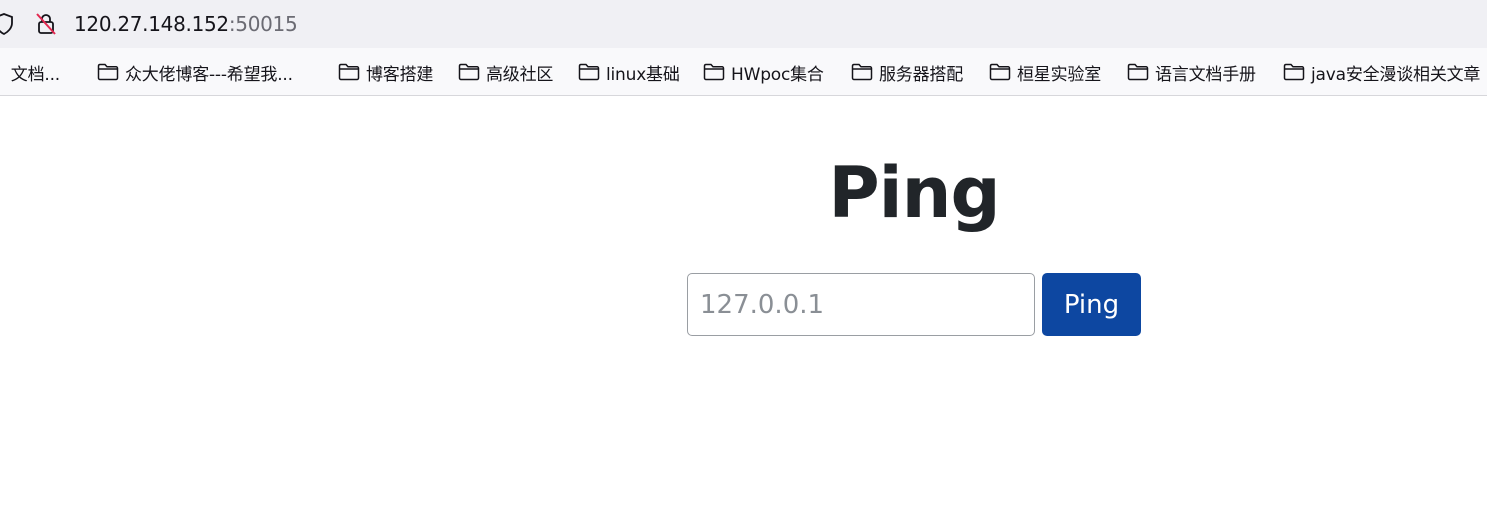 The image size is (1487, 516). What do you see at coordinates (777, 74) in the screenshot?
I see `bookmark-label: HWpoc集合` at bounding box center [777, 74].